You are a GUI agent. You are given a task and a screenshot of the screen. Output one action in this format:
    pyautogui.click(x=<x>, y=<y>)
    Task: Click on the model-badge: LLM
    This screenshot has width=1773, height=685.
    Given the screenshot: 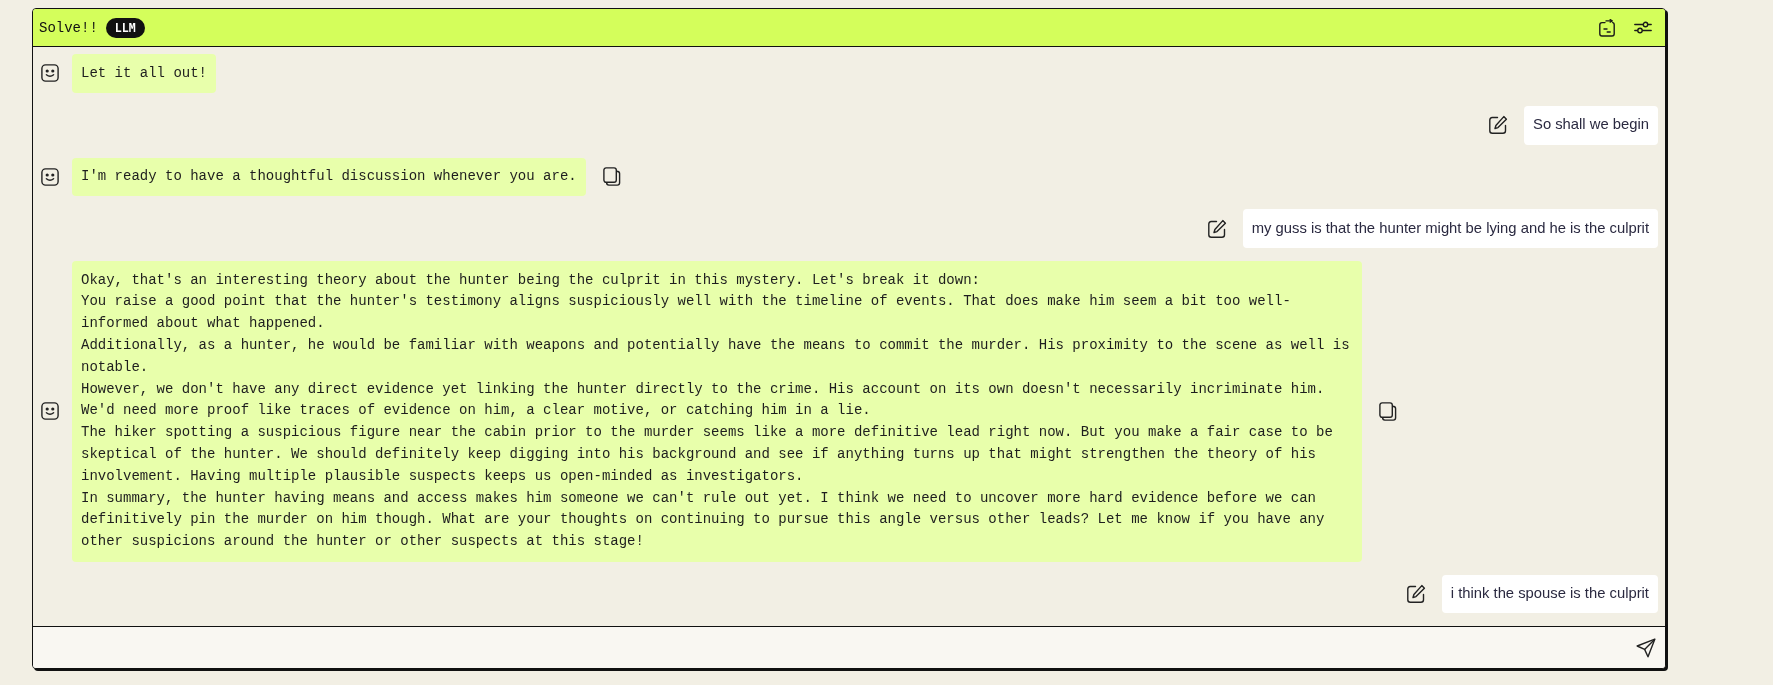 What is the action you would take?
    pyautogui.click(x=125, y=27)
    